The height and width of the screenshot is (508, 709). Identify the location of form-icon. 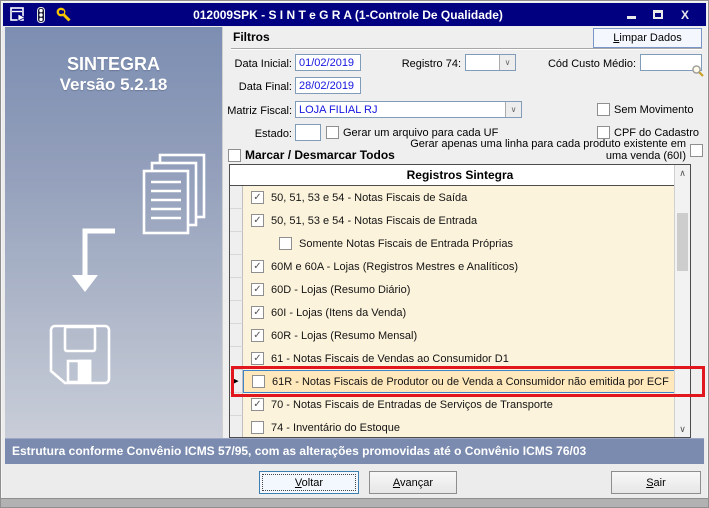
(18, 14).